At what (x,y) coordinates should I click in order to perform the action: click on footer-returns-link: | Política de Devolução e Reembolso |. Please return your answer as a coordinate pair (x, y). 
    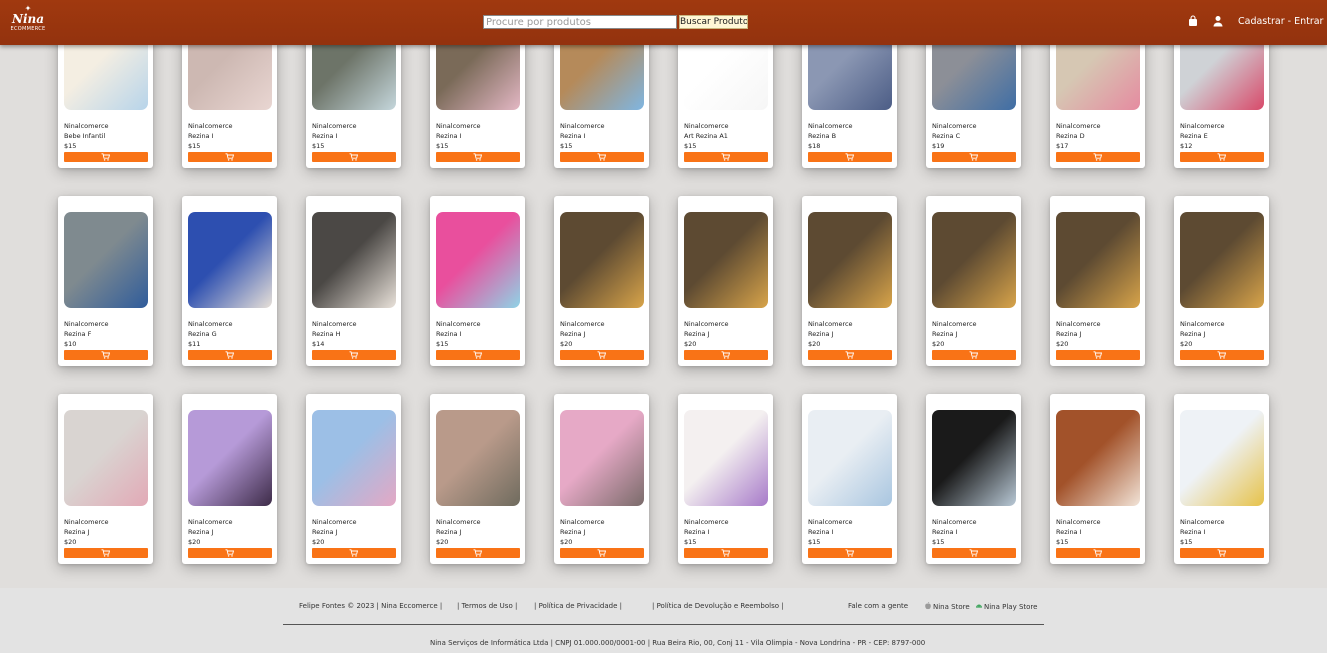
    Looking at the image, I should click on (718, 606).